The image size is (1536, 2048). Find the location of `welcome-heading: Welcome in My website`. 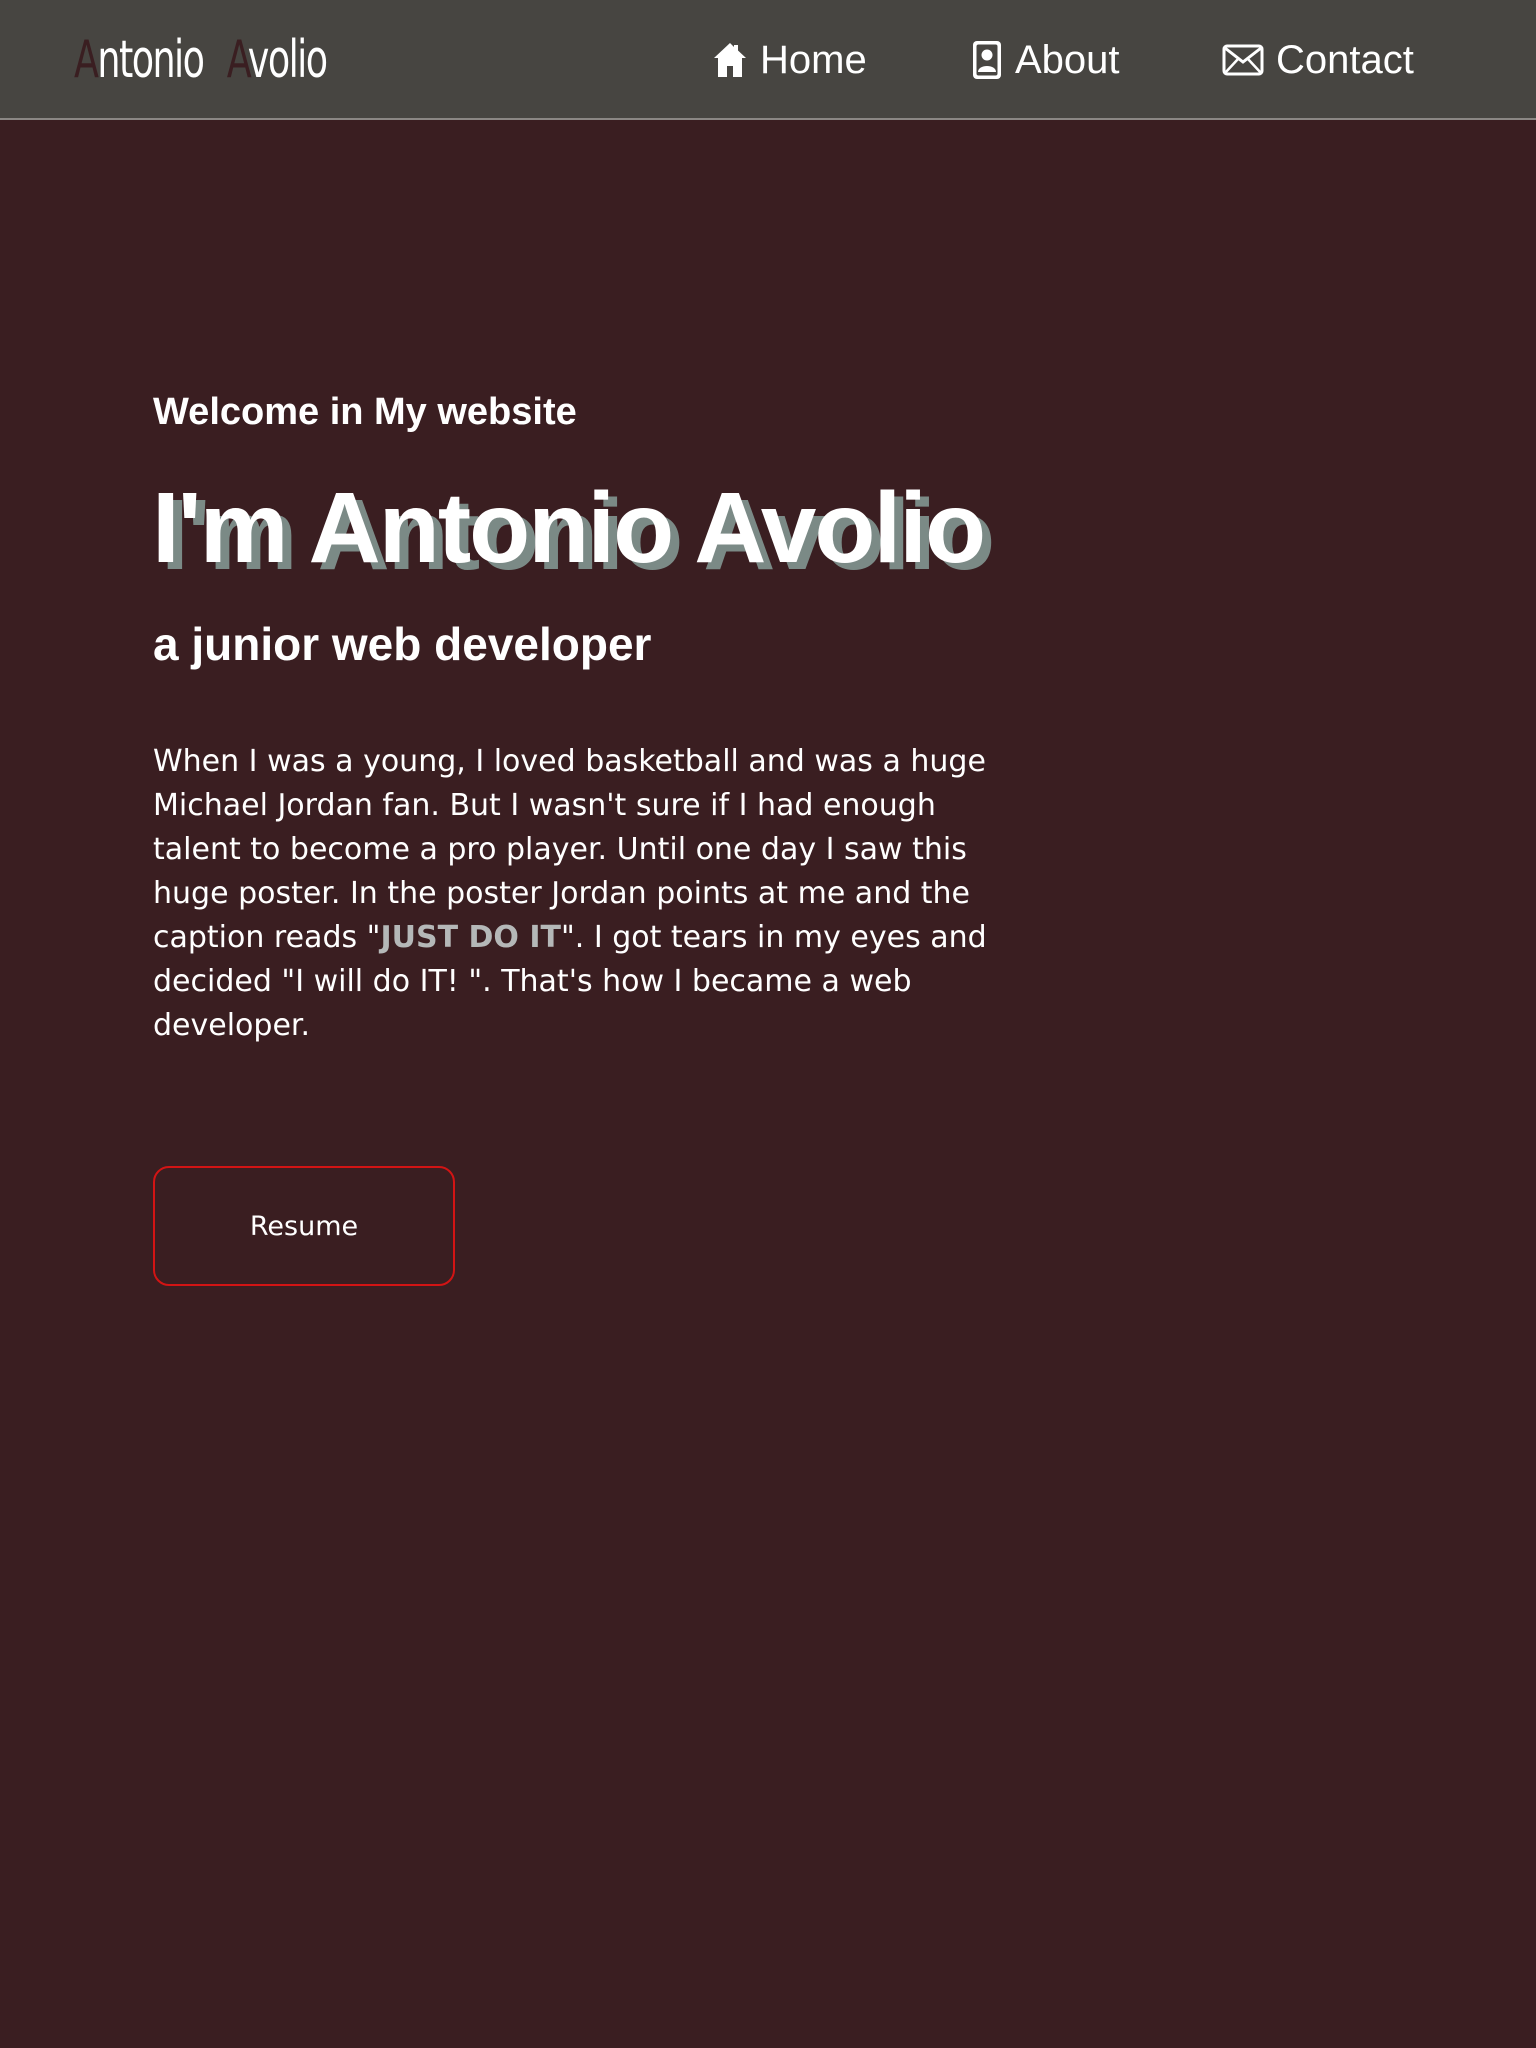

welcome-heading: Welcome in My website is located at coordinates (365, 412).